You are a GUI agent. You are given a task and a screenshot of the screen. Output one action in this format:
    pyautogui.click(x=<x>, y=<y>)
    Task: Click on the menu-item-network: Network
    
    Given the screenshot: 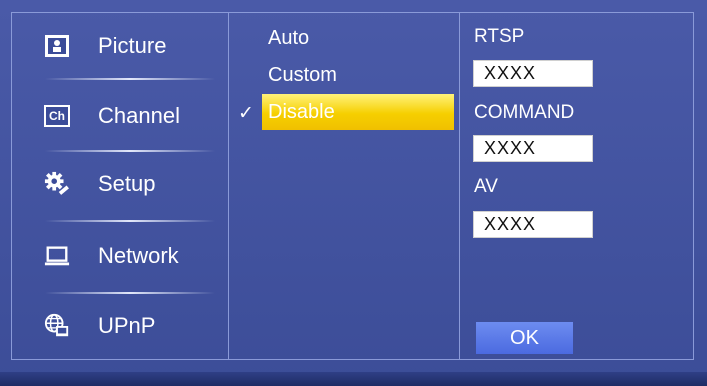 What is the action you would take?
    pyautogui.click(x=111, y=256)
    